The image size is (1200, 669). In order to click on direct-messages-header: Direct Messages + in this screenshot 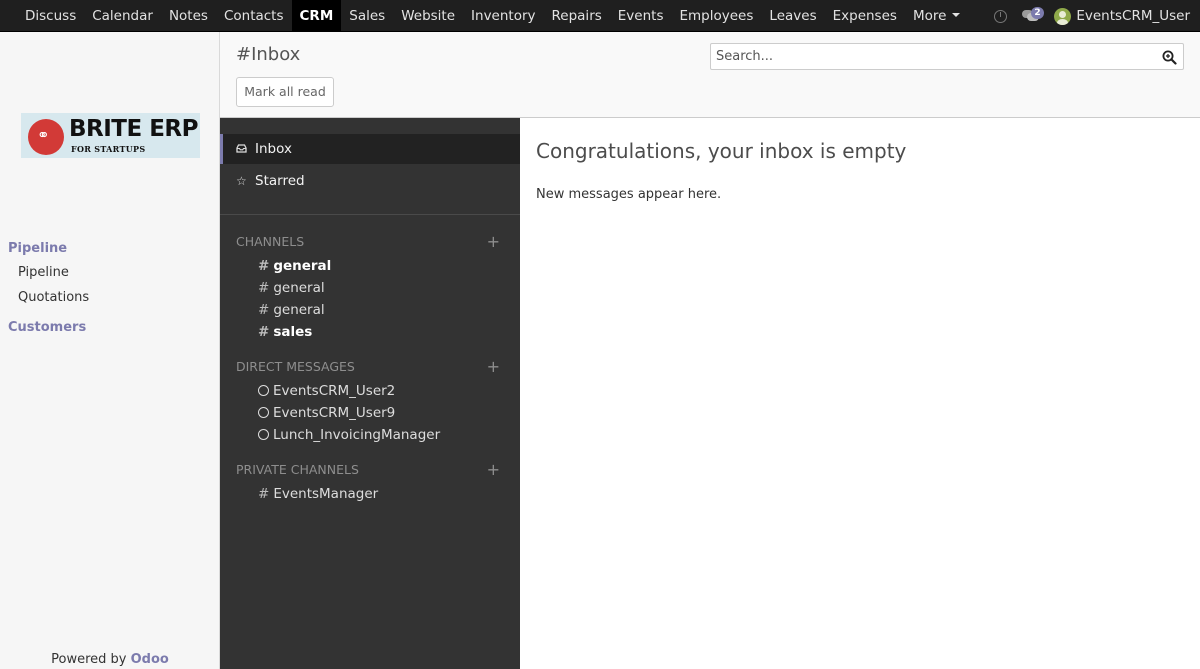, I will do `click(370, 366)`.